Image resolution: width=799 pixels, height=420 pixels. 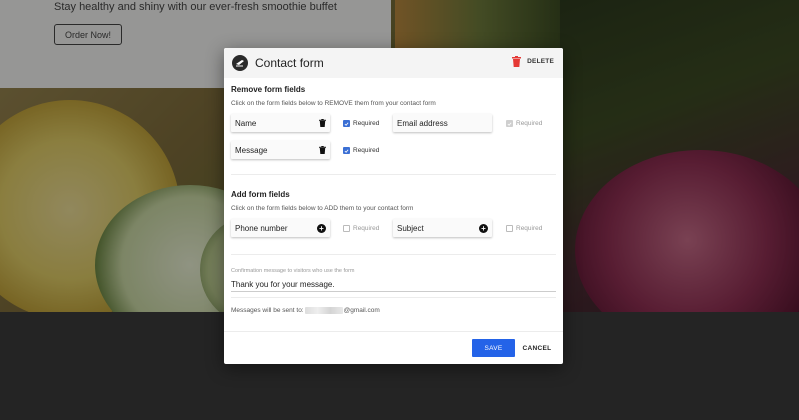 I want to click on required-checkbox-subject: Required, so click(x=524, y=228).